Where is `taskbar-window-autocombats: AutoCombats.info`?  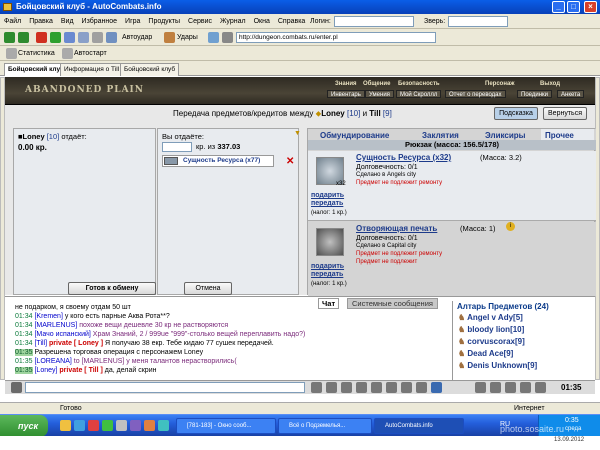
taskbar-window-autocombats: AutoCombats.info is located at coordinates (419, 426).